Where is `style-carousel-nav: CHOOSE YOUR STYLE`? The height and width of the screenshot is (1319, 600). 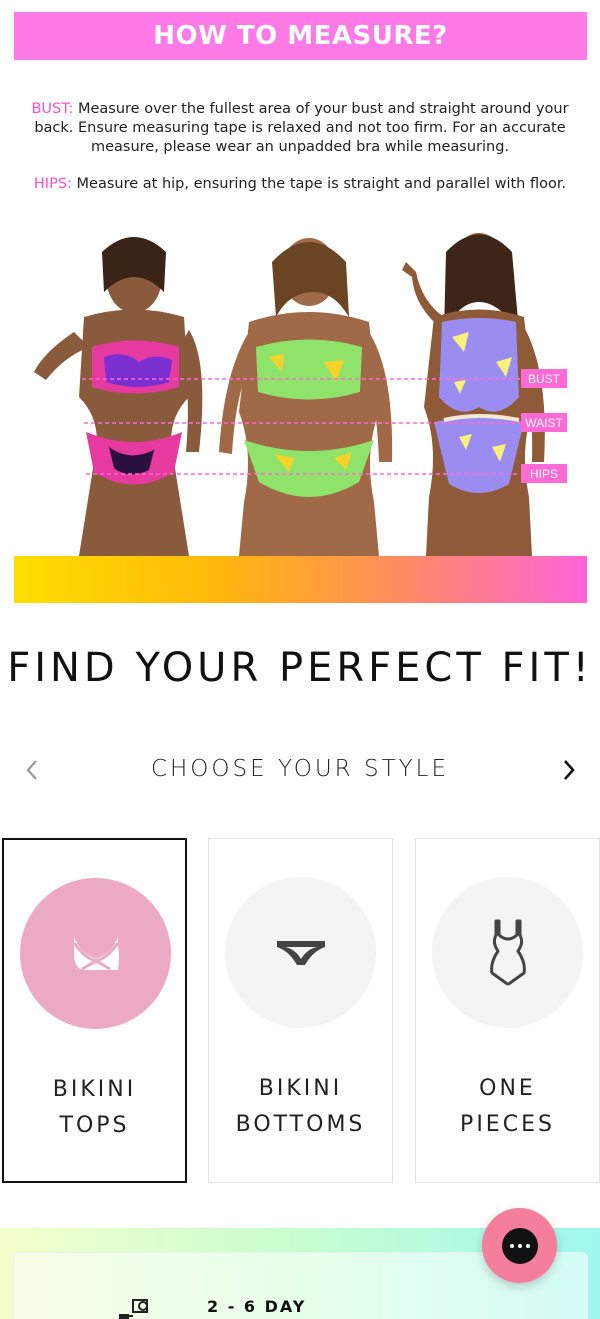 style-carousel-nav: CHOOSE YOUR STYLE is located at coordinates (300, 770).